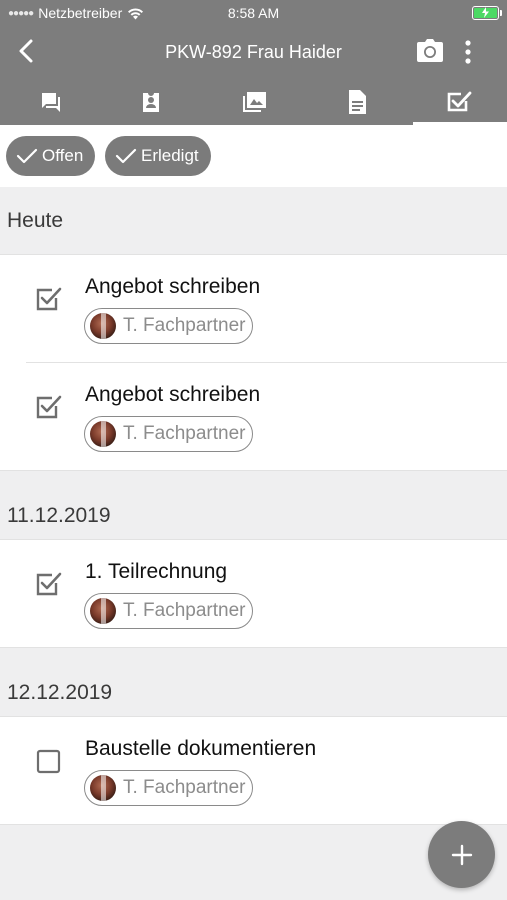  What do you see at coordinates (253, 156) in the screenshot?
I see `filter-bar: Offen Erledigt` at bounding box center [253, 156].